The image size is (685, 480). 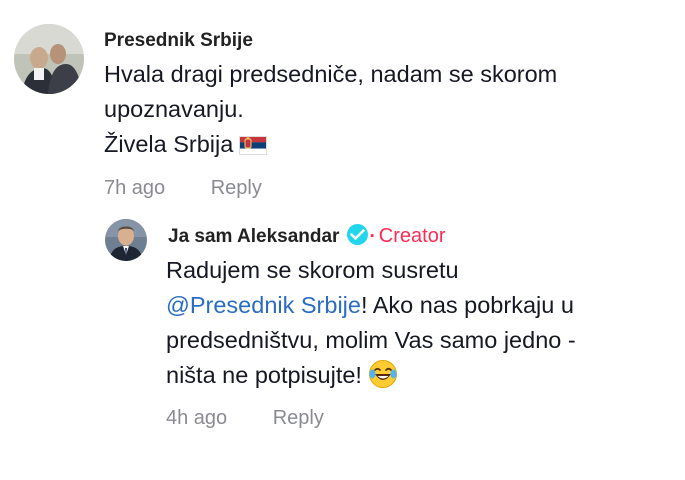 I want to click on reply-line: predsedništvu, molim Vas samo jedno -, so click(x=371, y=340).